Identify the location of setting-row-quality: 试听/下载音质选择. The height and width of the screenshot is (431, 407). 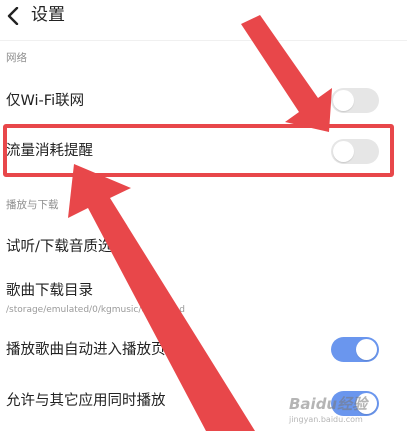
(203, 248).